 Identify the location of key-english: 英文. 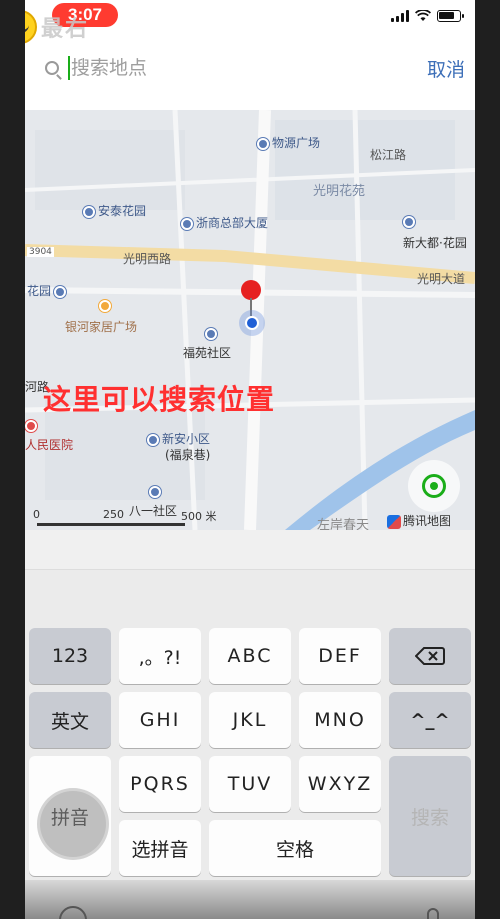
(70, 720).